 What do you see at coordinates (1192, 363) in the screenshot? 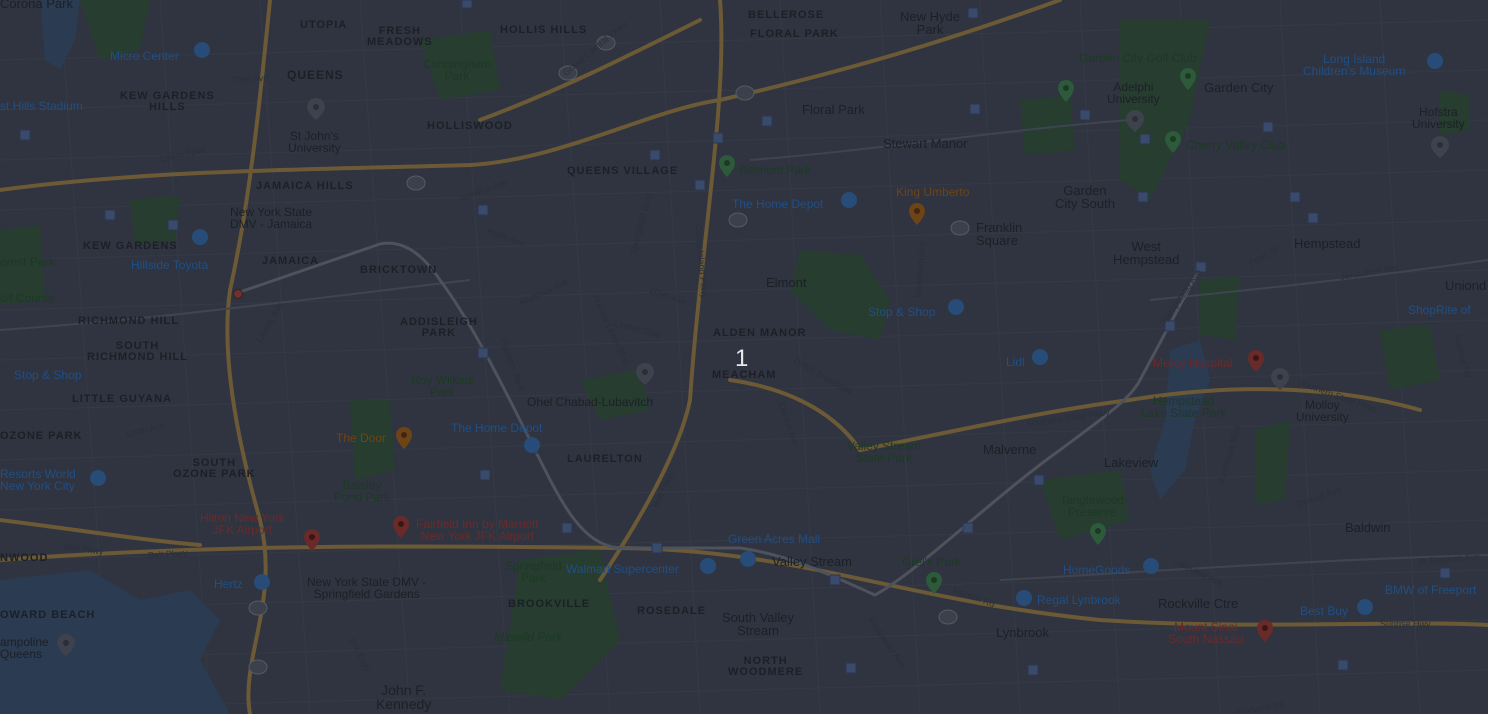
I see `poi-mercy-hospital: Mercy Hospital` at bounding box center [1192, 363].